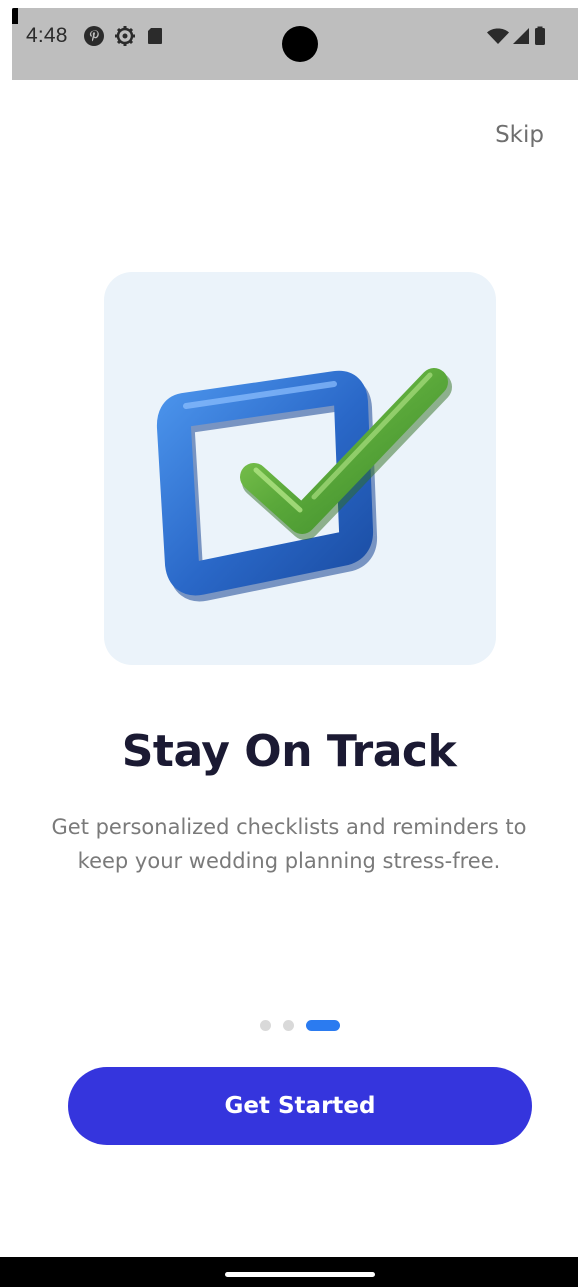  I want to click on checkbox-checkmark-illustration, so click(304, 485).